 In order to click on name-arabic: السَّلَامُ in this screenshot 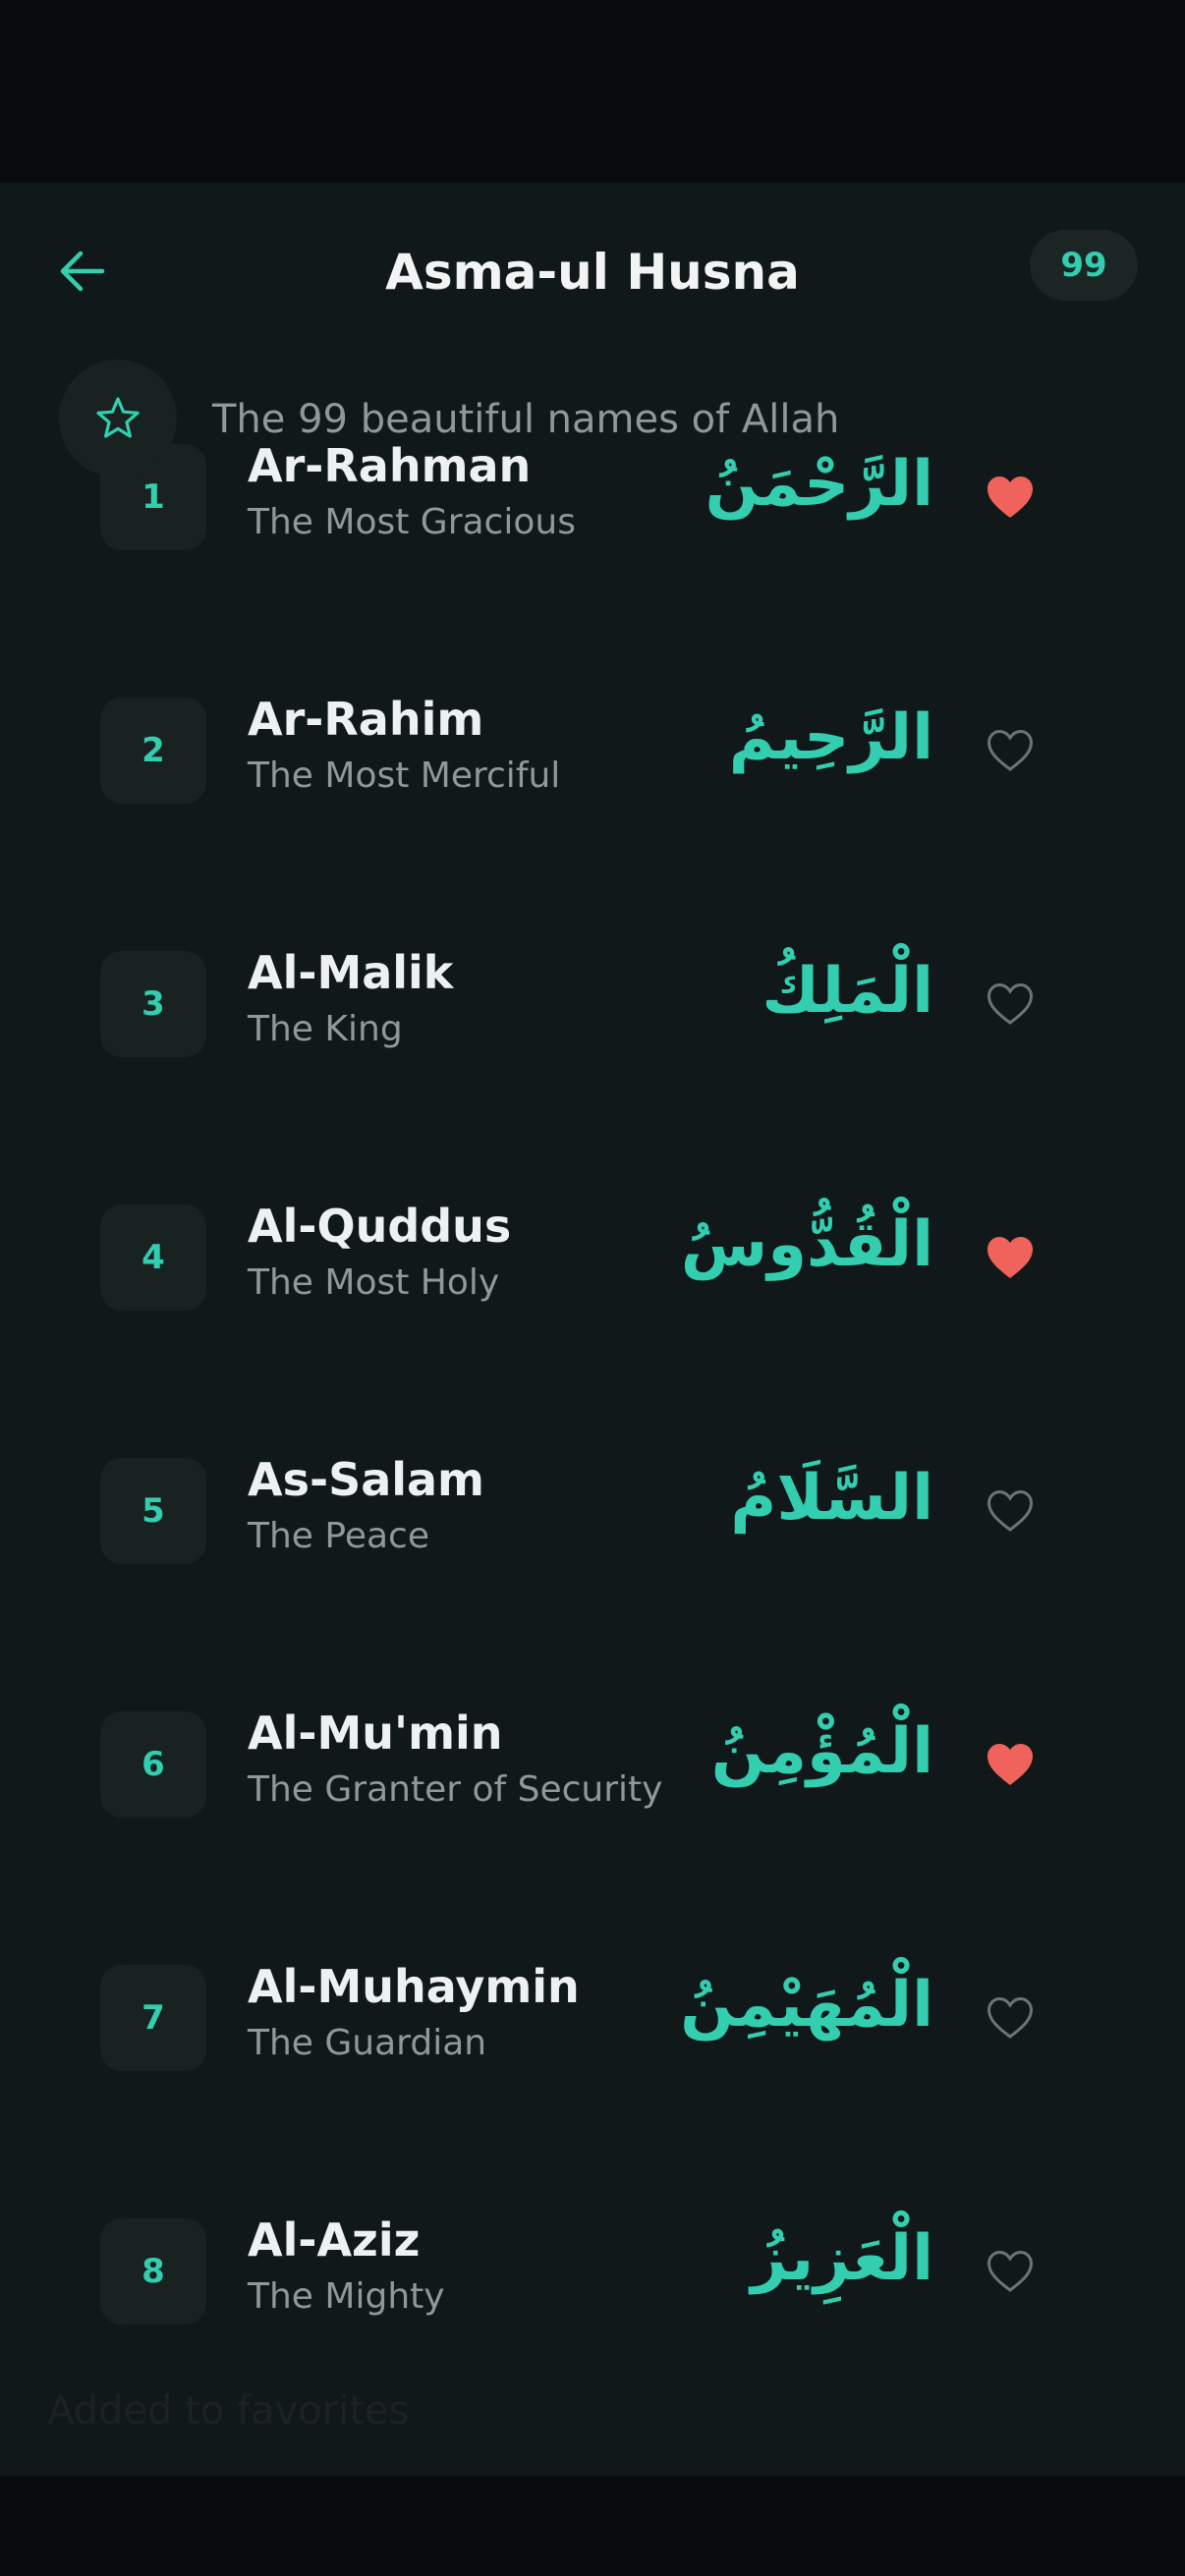, I will do `click(832, 1498)`.